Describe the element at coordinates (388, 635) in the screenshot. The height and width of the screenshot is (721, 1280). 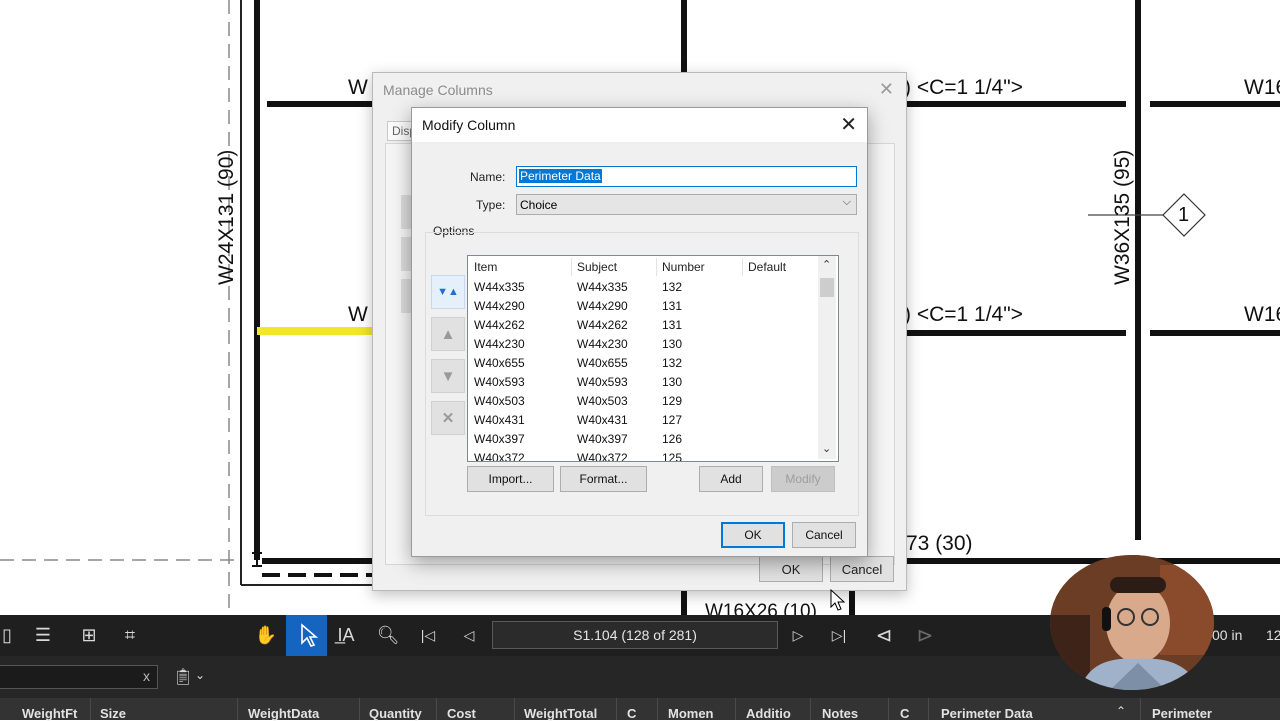
I see `zoom-icon: 🔍︎` at that location.